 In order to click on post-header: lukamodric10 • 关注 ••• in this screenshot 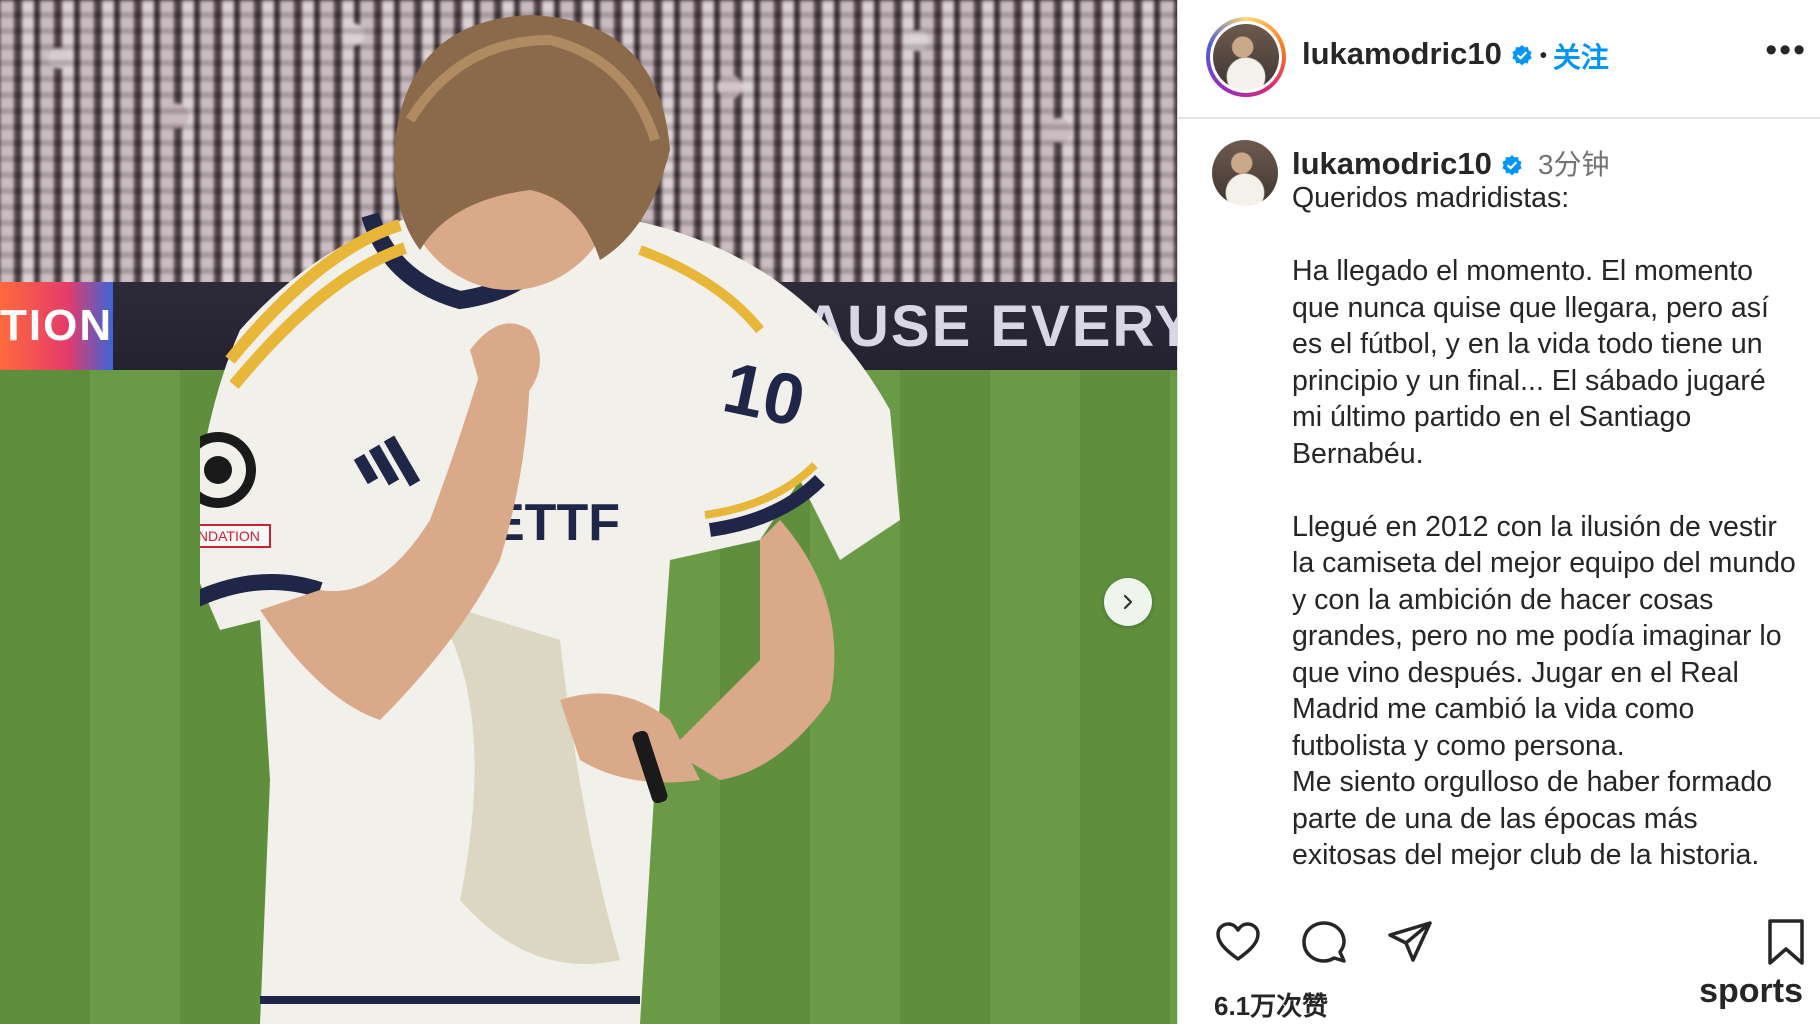, I will do `click(1499, 59)`.